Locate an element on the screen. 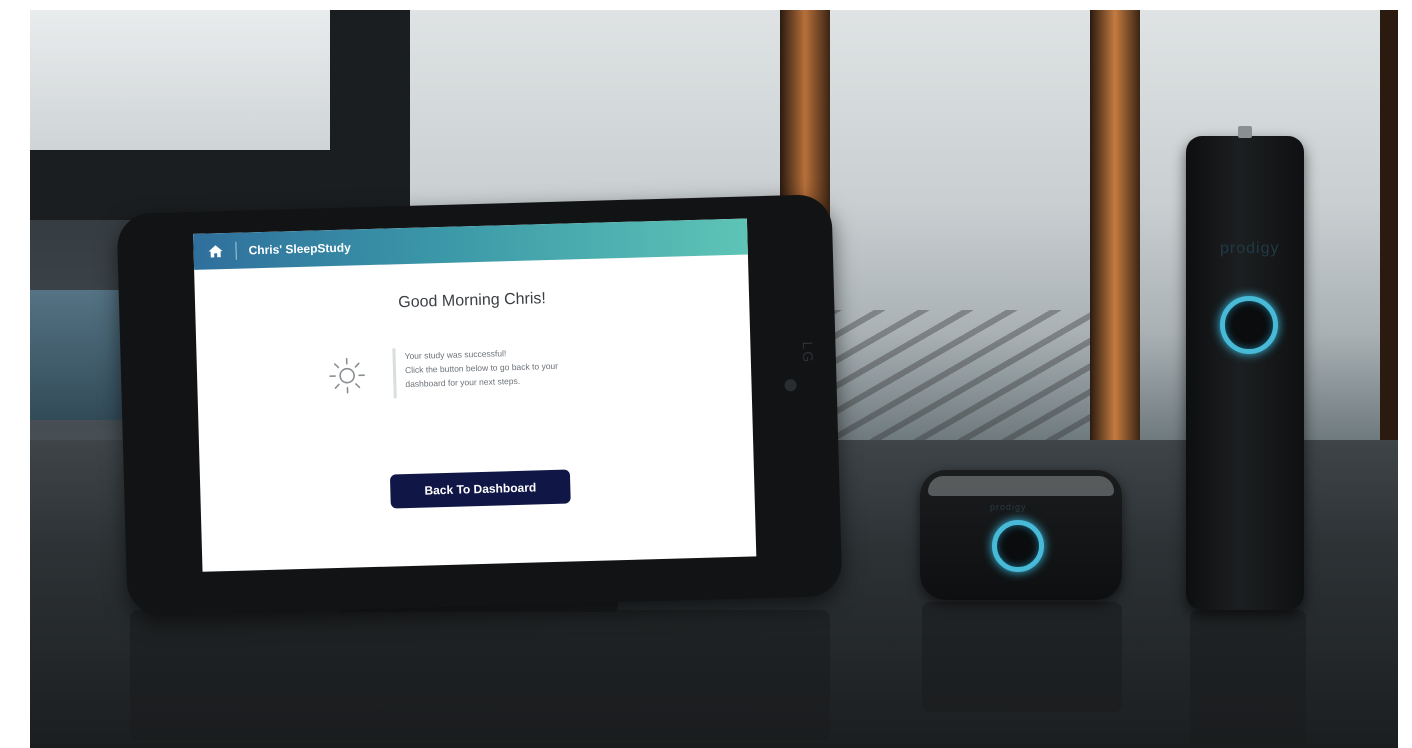  puck-brand-logo: prodigy is located at coordinates (1008, 507).